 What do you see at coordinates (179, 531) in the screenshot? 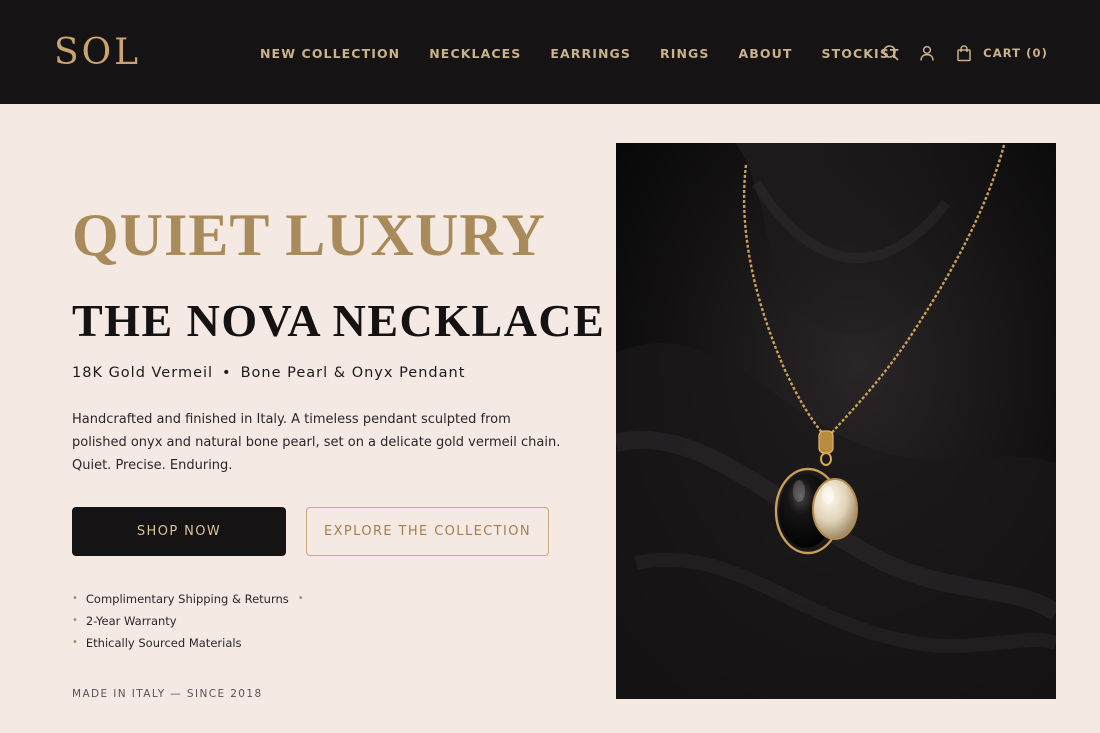
I see `shop-now-button: SHOP NOW` at bounding box center [179, 531].